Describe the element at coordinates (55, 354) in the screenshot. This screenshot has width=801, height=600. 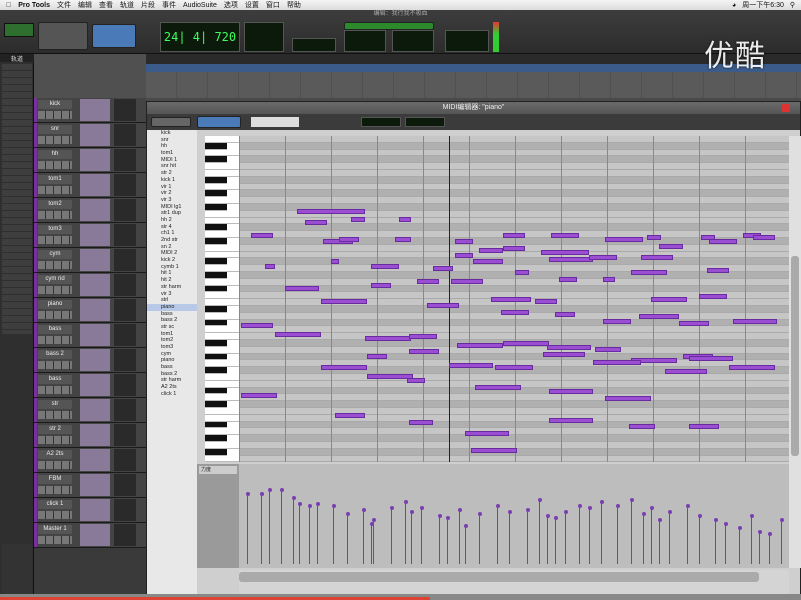
I see `track-name: bass 2` at that location.